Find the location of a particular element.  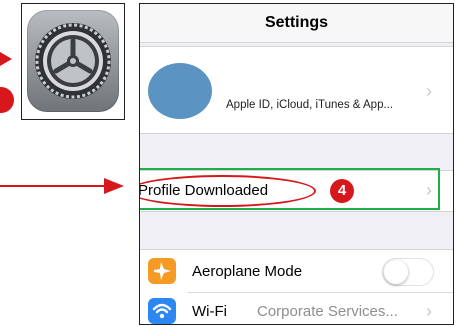

aeroplane-mode-row: Aeroplane Mode is located at coordinates (296, 272).